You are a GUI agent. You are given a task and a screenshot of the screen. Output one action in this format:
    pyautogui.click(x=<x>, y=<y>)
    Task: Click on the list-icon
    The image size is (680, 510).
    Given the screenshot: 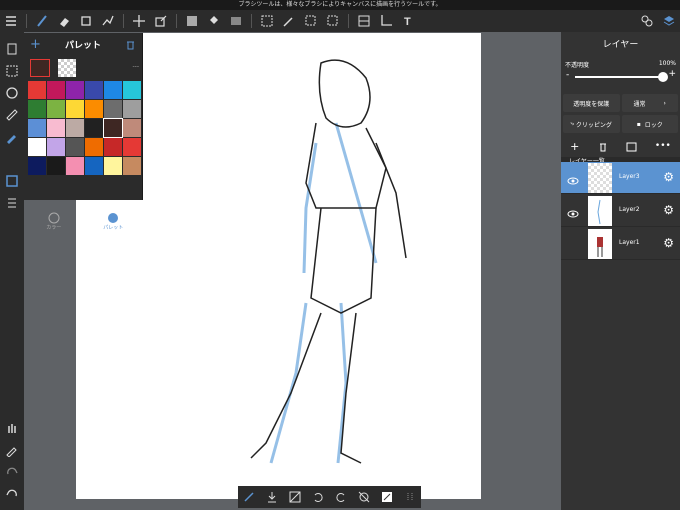 What is the action you would take?
    pyautogui.click(x=12, y=203)
    